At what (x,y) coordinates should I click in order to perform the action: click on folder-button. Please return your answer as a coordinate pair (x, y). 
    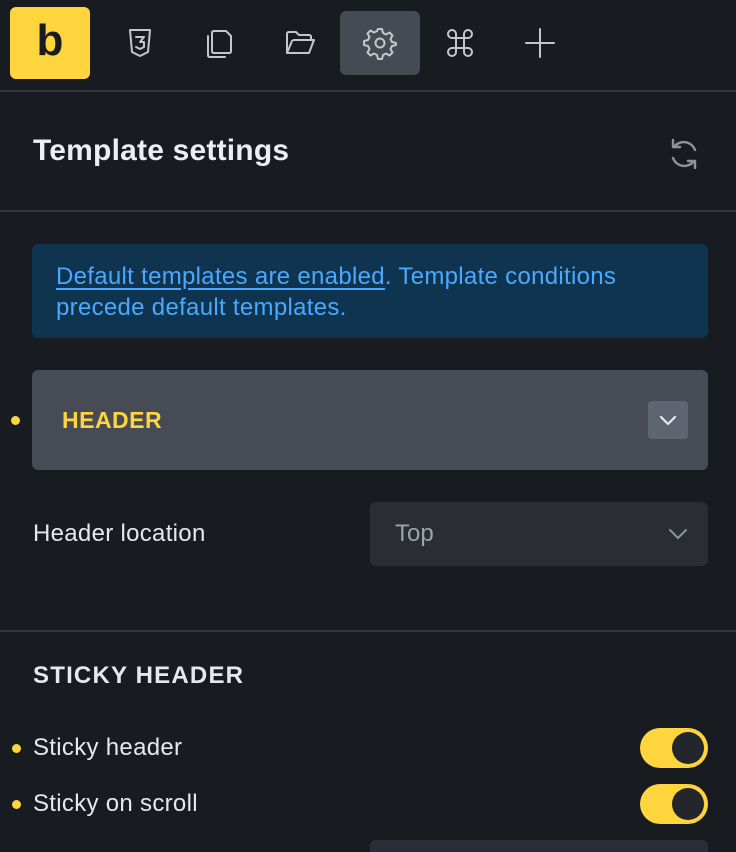
    Looking at the image, I should click on (300, 43).